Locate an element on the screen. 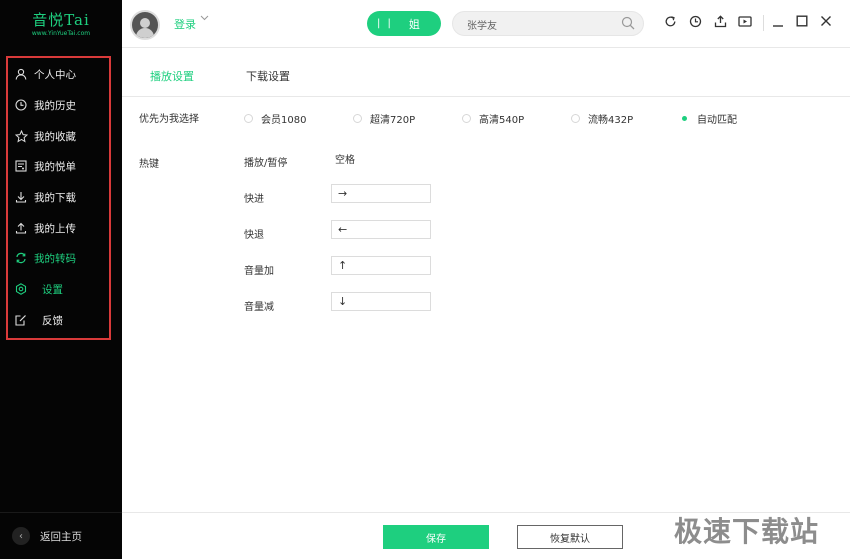 The image size is (850, 559). hotkey-rewind-input: ← is located at coordinates (381, 229).